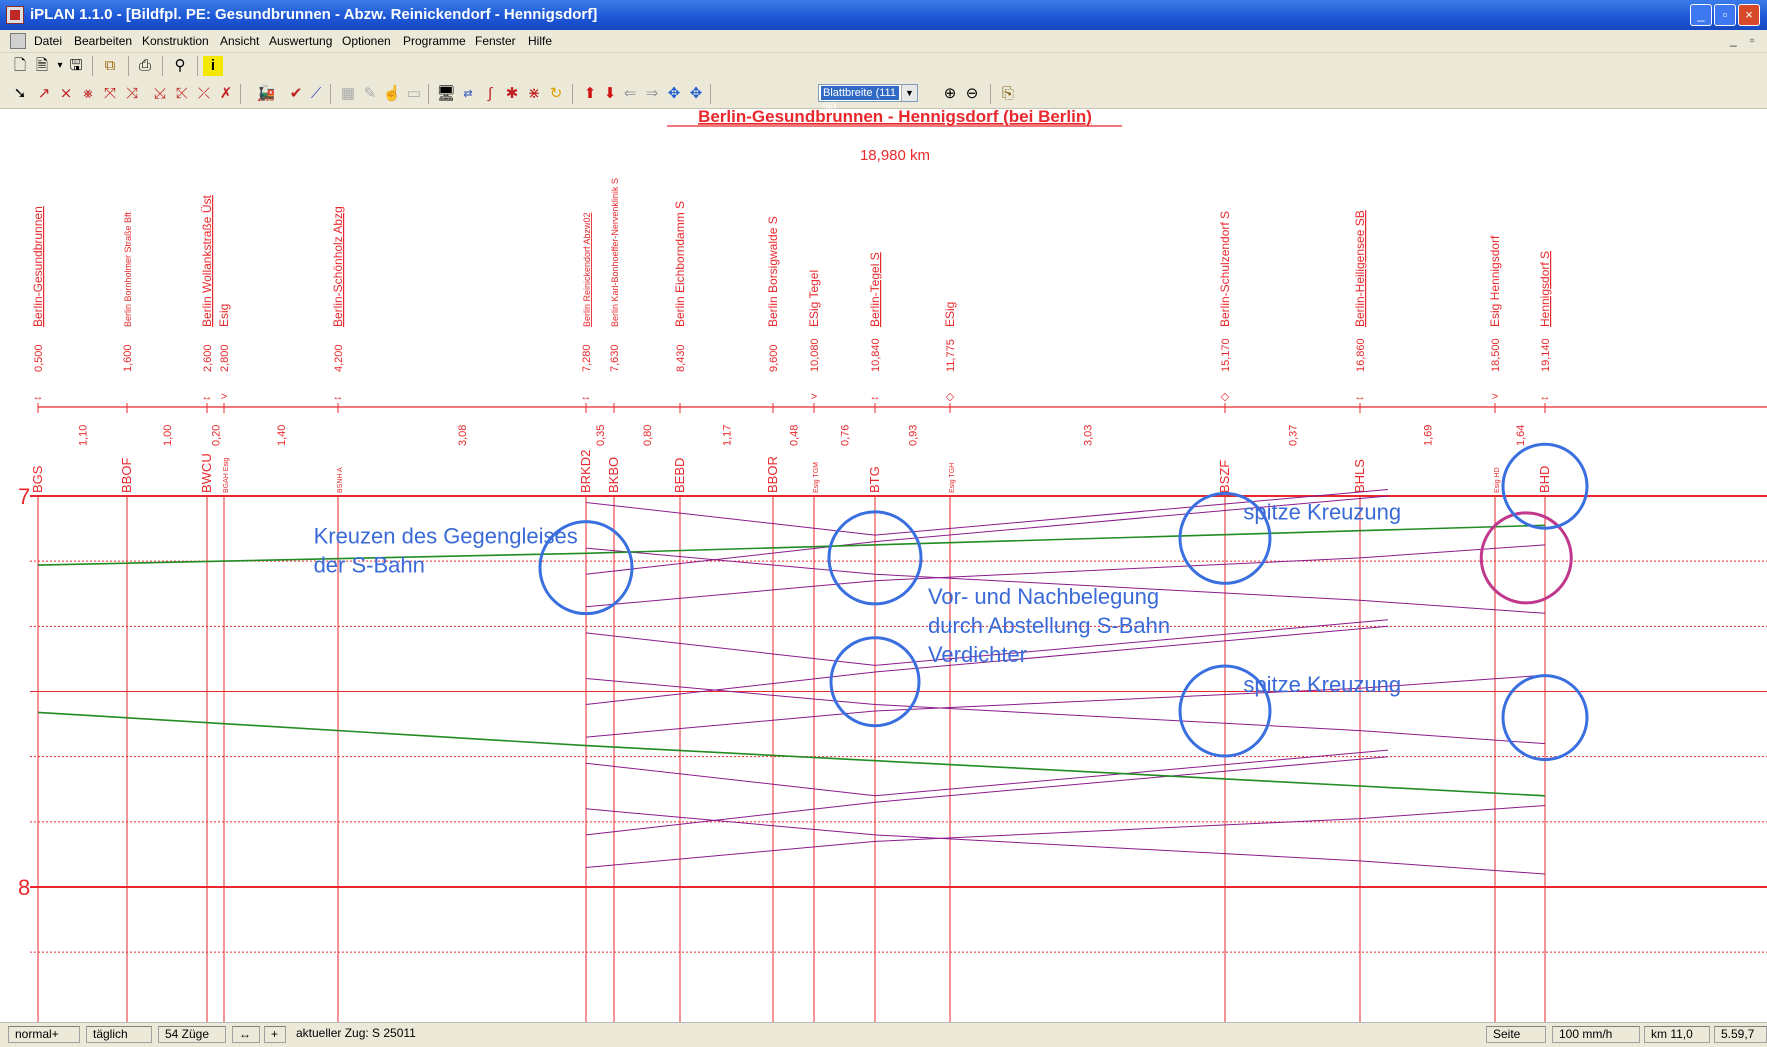  I want to click on station-name: Hennigsdorf S, so click(1545, 289).